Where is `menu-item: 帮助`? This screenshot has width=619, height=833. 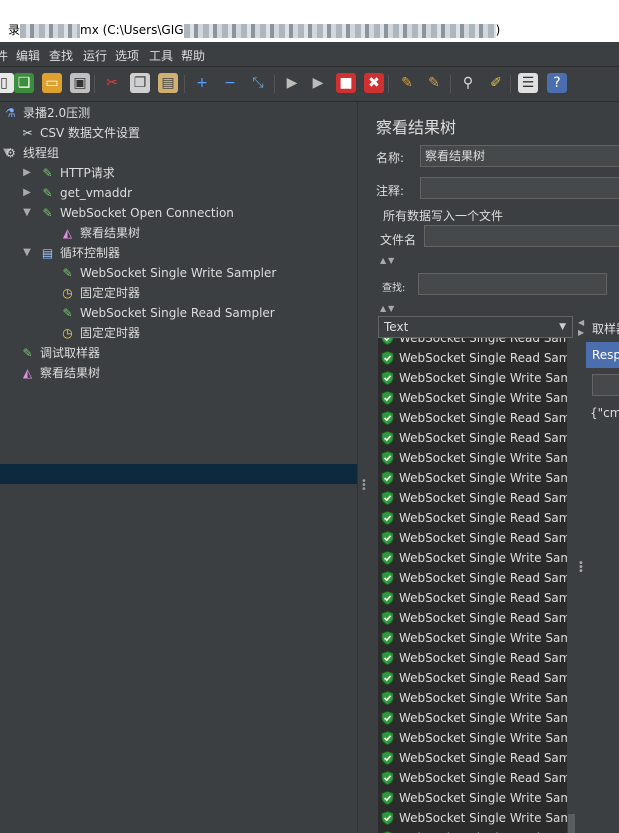 menu-item: 帮助 is located at coordinates (193, 55).